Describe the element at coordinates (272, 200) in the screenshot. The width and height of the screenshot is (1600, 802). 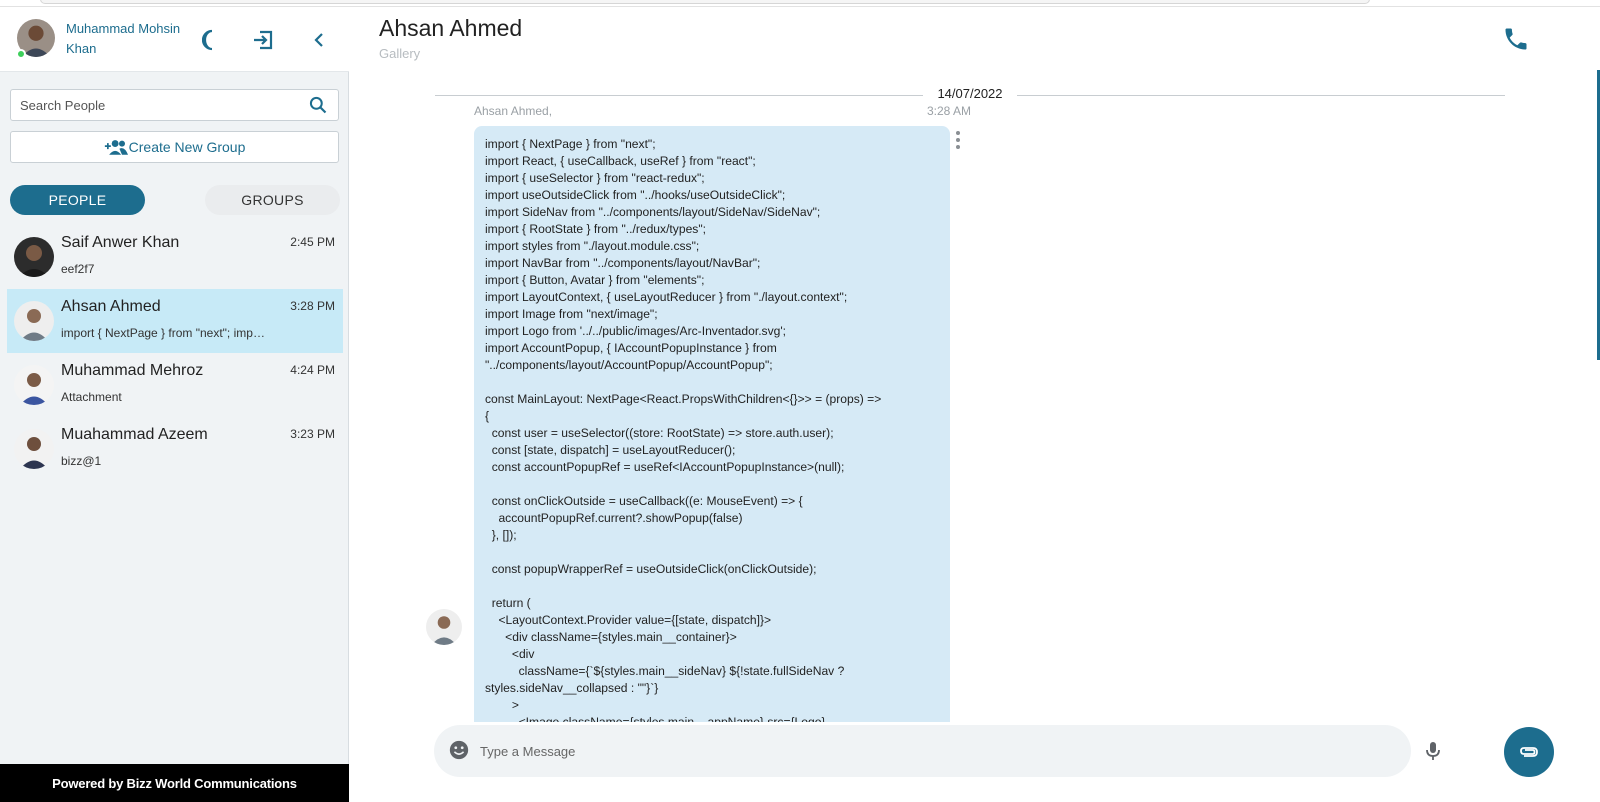
I see `tab-groups: GROUPS` at that location.